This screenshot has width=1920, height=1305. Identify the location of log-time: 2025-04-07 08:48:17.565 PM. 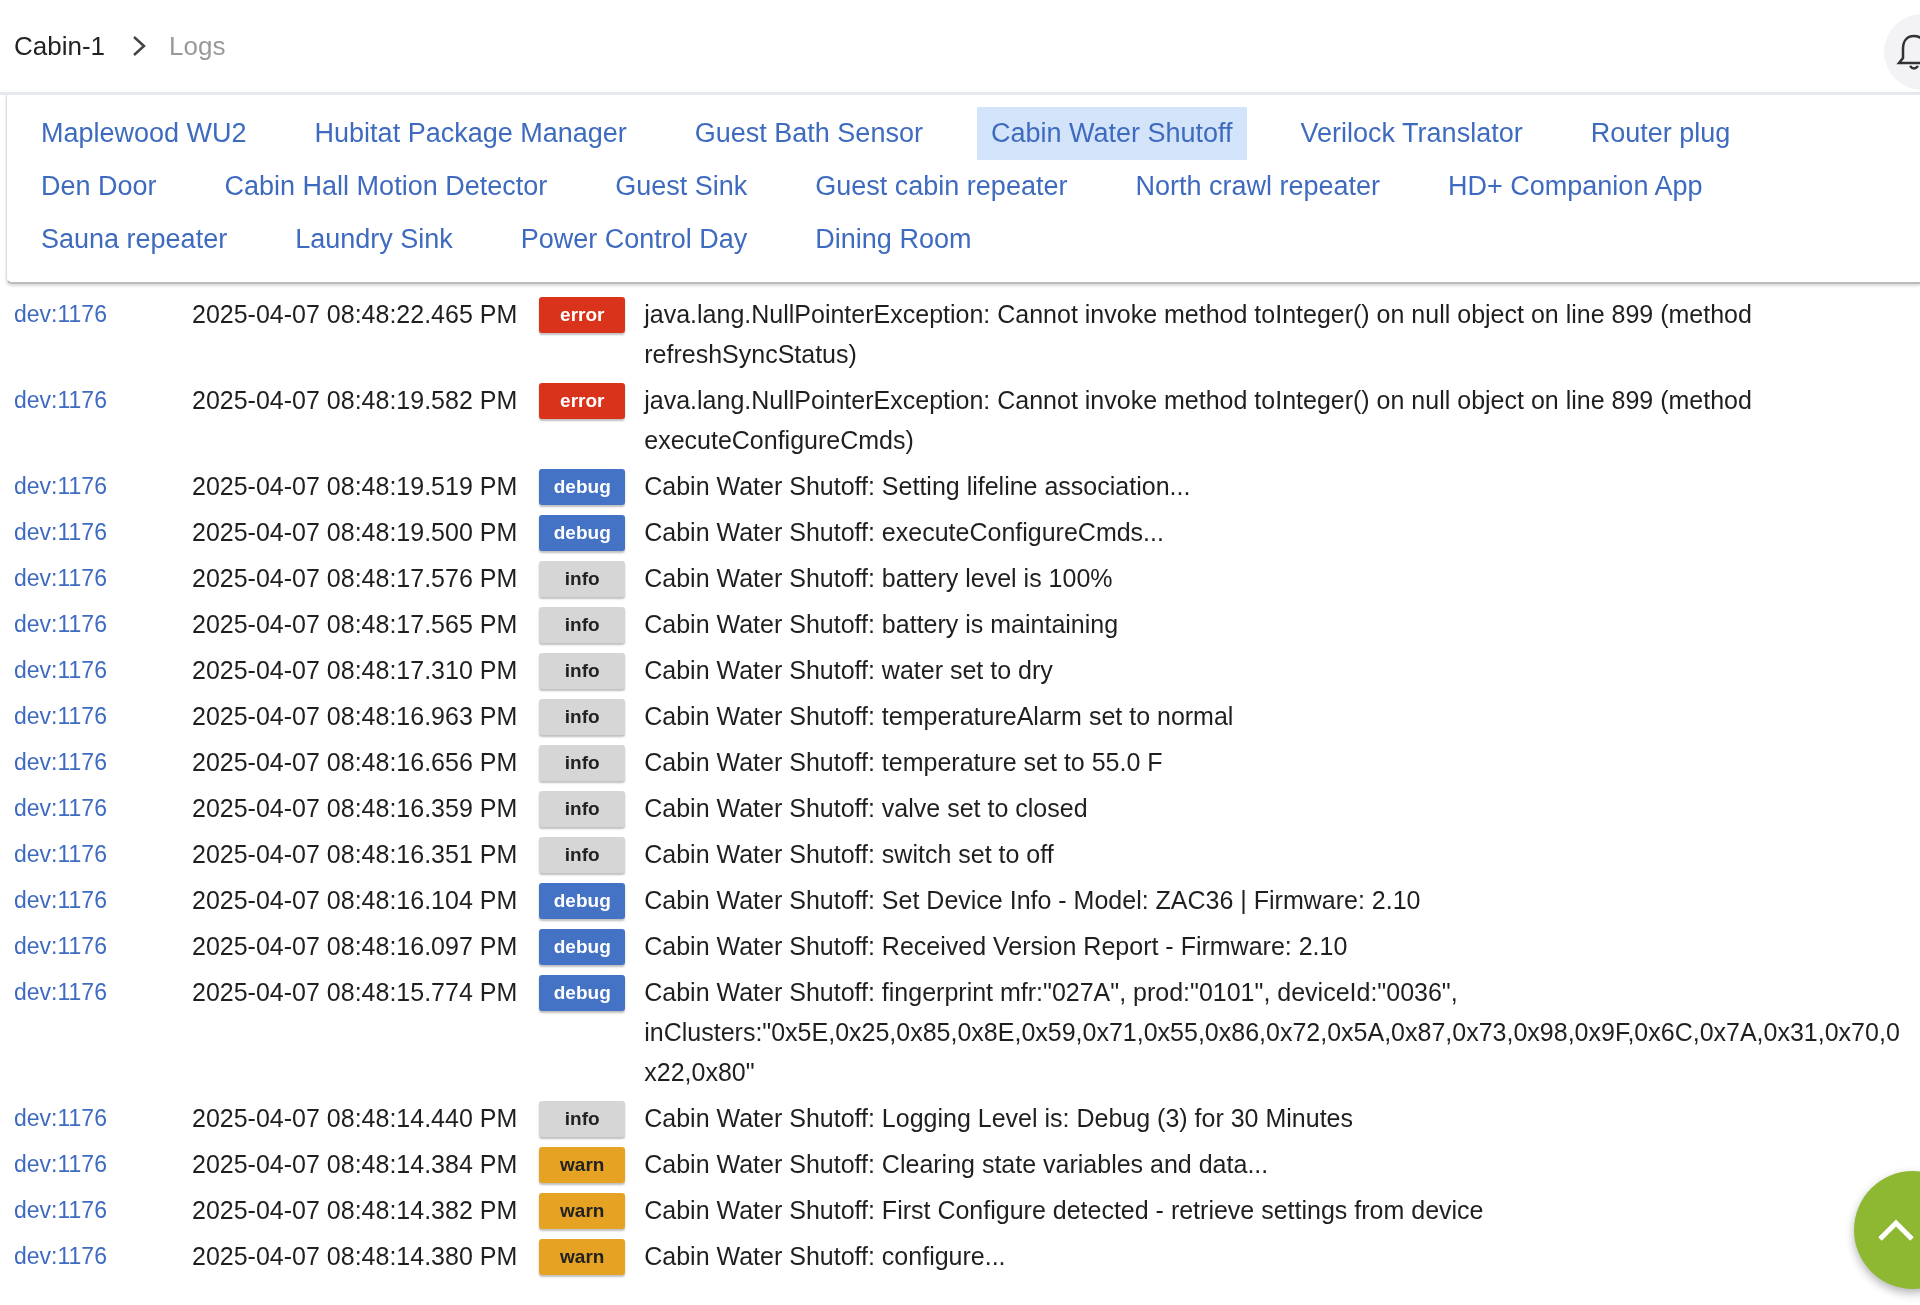
(355, 624).